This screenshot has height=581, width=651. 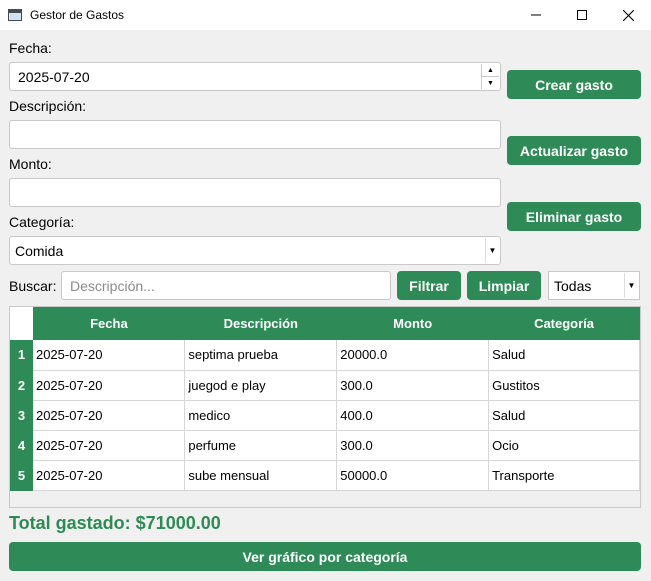 What do you see at coordinates (574, 216) in the screenshot?
I see `eliminar-gasto-button: Eliminar gasto` at bounding box center [574, 216].